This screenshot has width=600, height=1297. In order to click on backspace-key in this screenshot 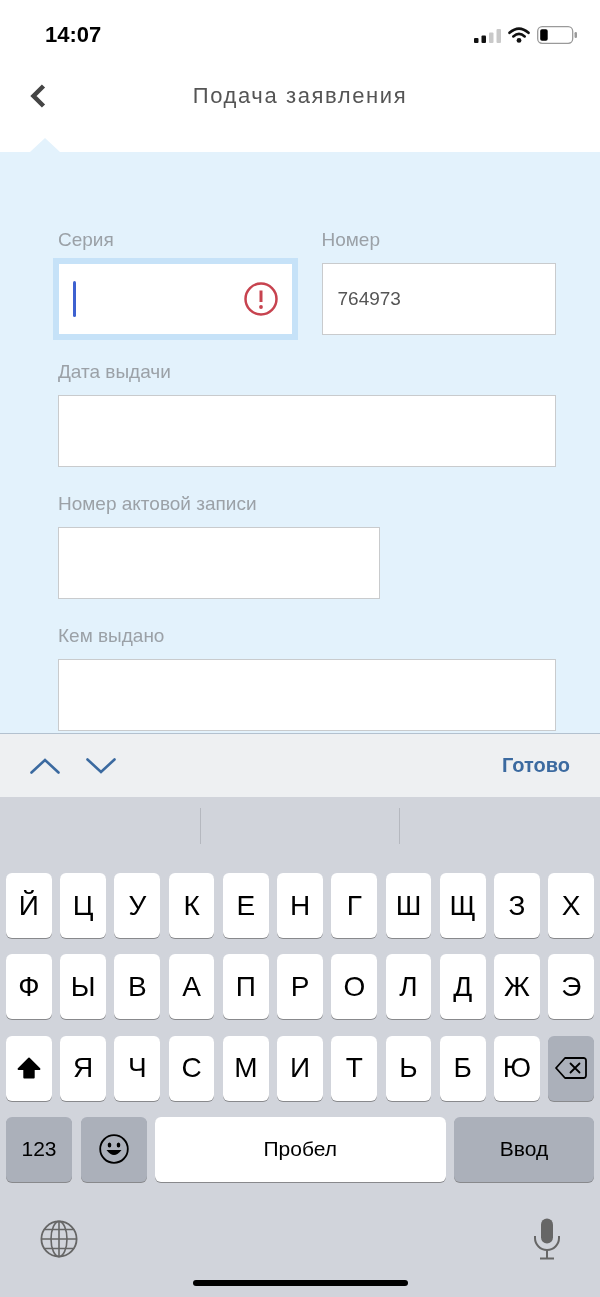, I will do `click(571, 1068)`.